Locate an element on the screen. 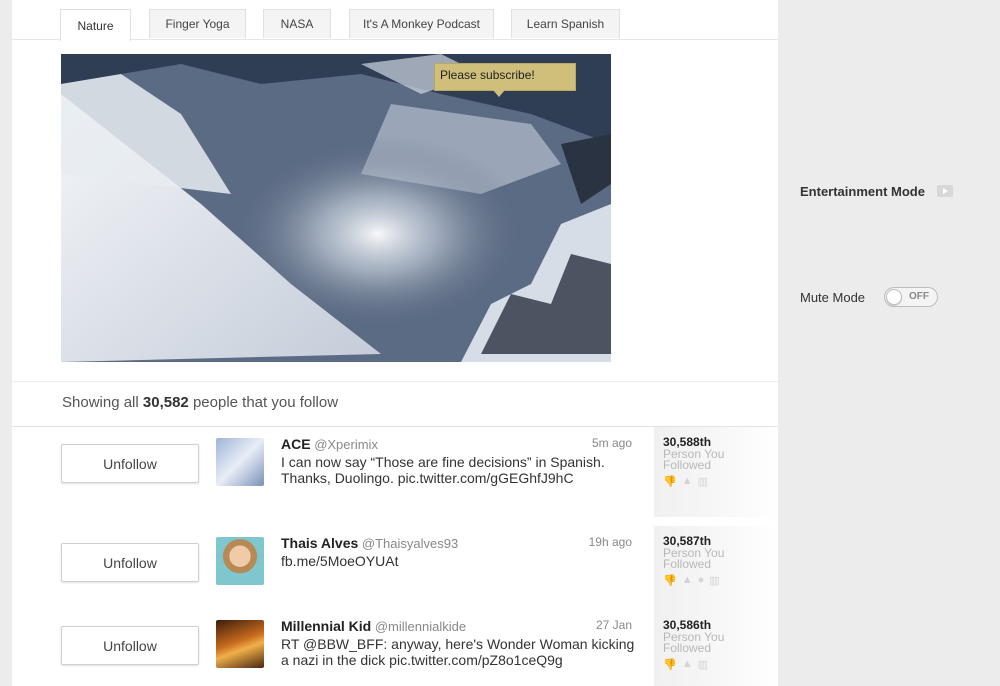  subscribe-tooltip: Please subscribe! is located at coordinates (505, 80).